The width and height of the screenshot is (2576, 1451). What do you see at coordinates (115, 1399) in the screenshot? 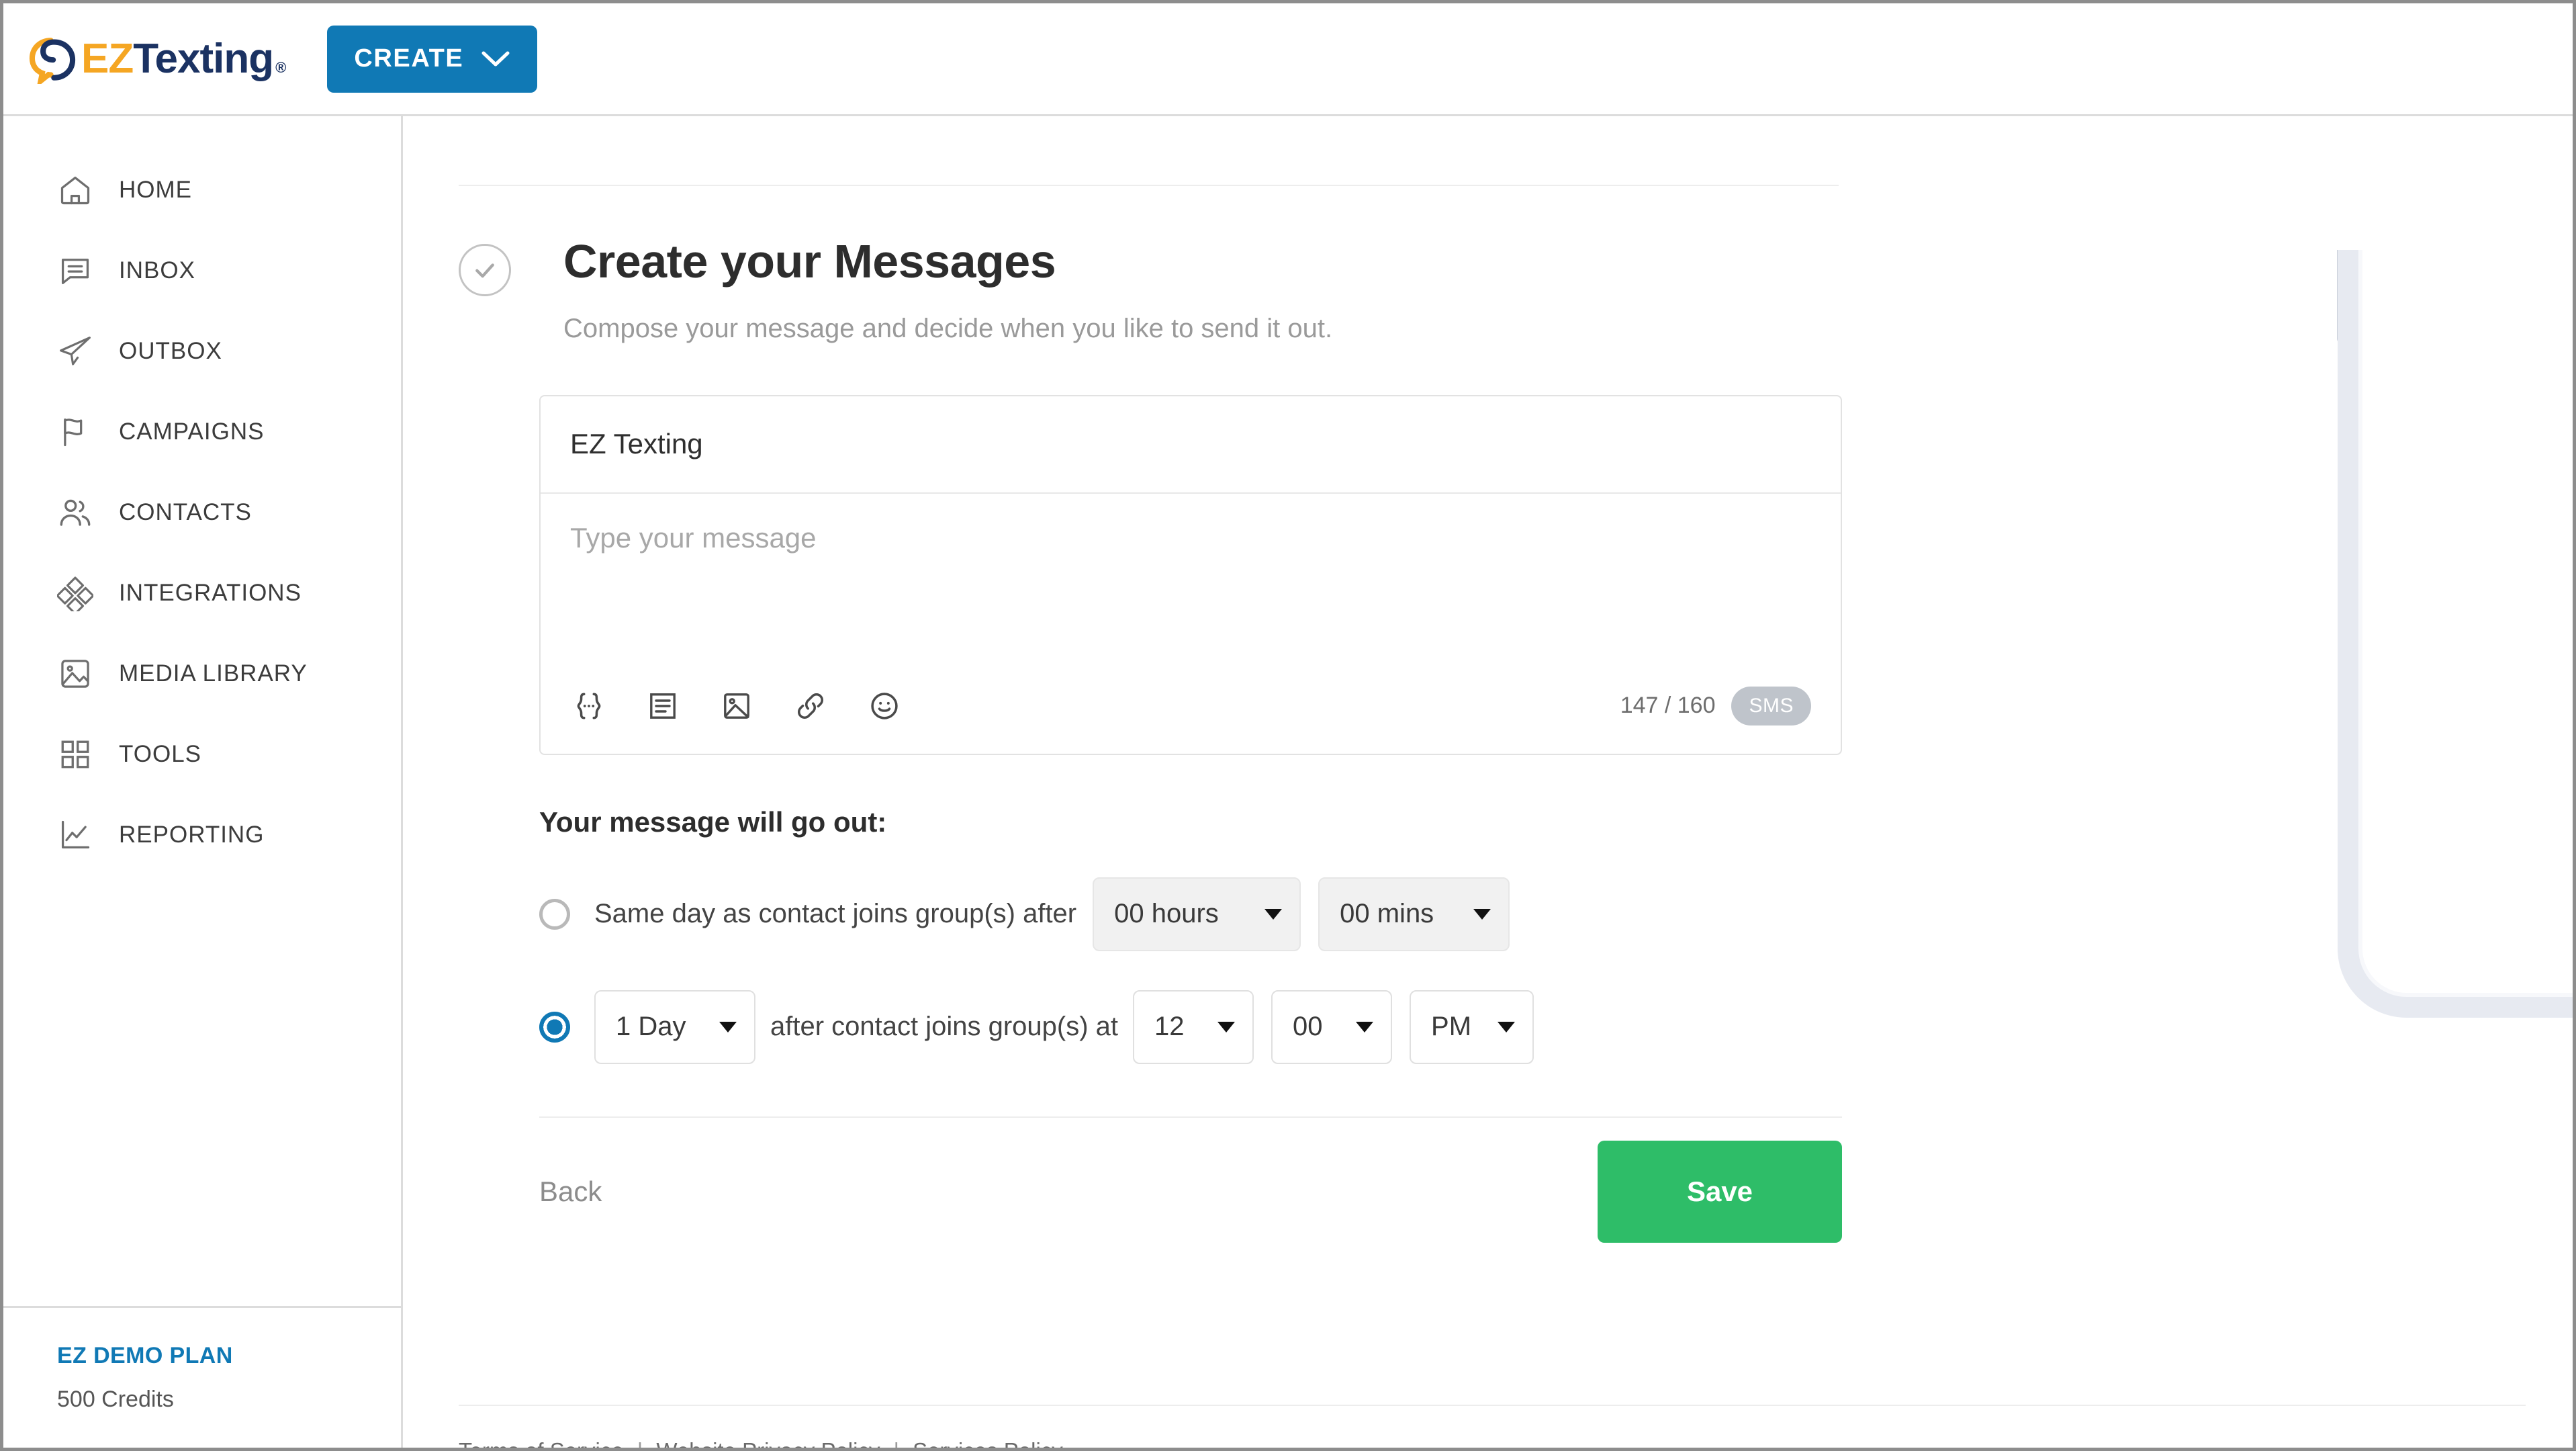
I see `plan-credits: 500 Credits` at bounding box center [115, 1399].